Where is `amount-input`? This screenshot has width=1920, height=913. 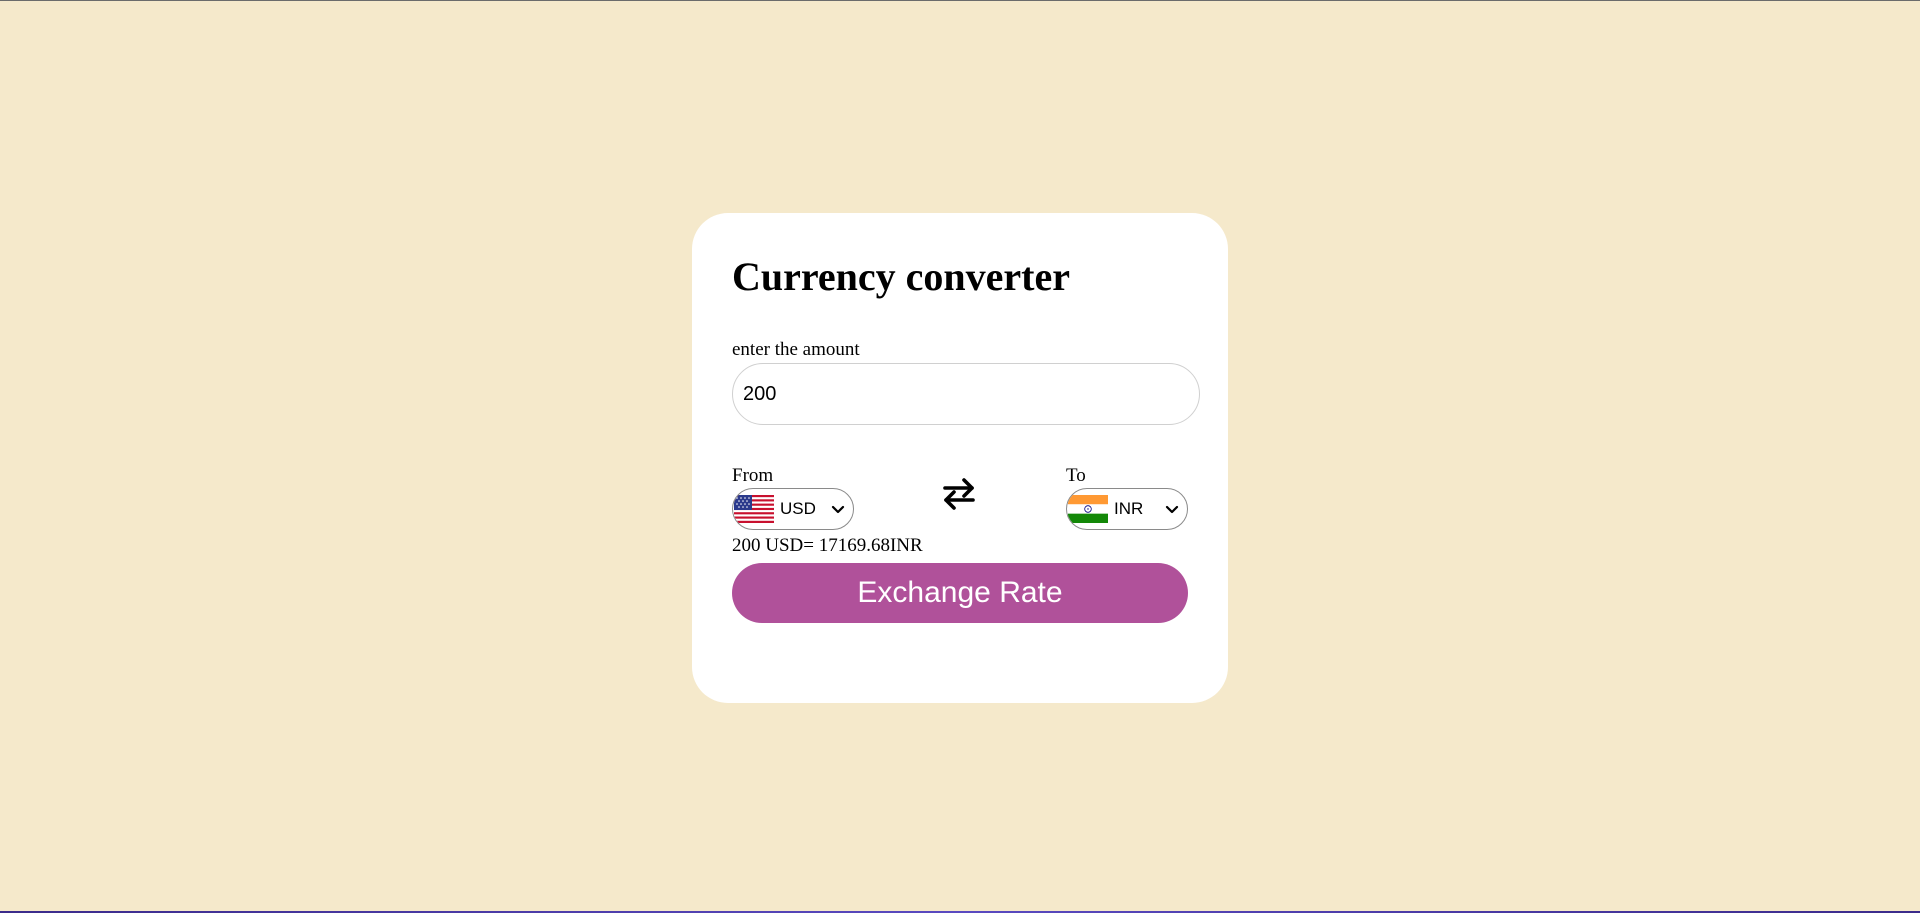
amount-input is located at coordinates (966, 394).